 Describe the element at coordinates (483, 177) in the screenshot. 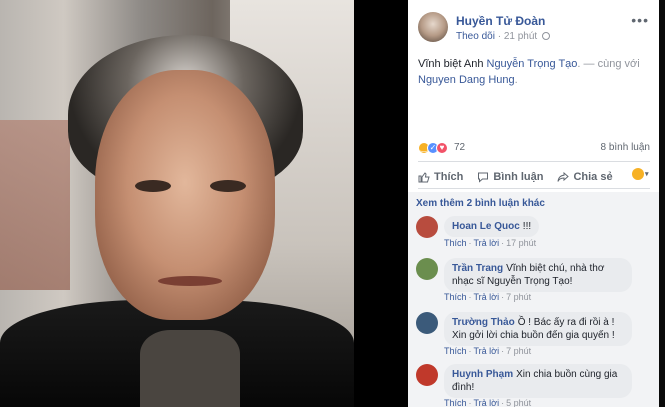

I see `comment-icon` at that location.